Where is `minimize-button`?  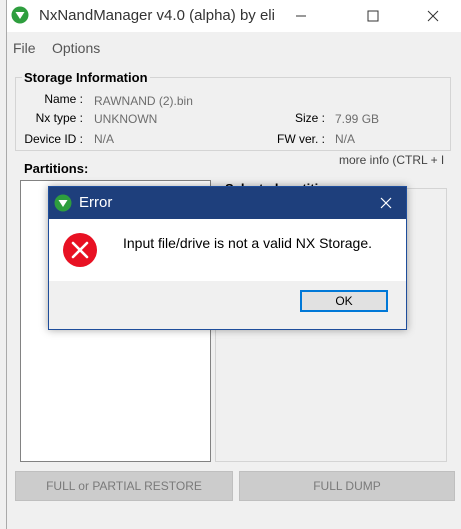
minimize-button is located at coordinates (301, 16).